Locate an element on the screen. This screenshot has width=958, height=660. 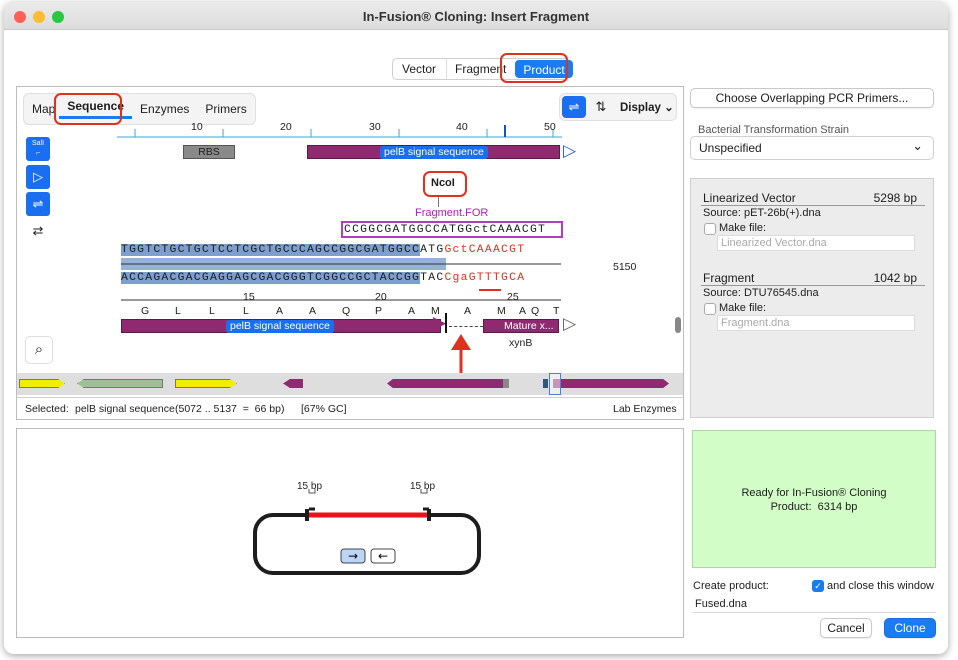
pelb-feature-top: pelB signal sequence is located at coordinates (433, 152).